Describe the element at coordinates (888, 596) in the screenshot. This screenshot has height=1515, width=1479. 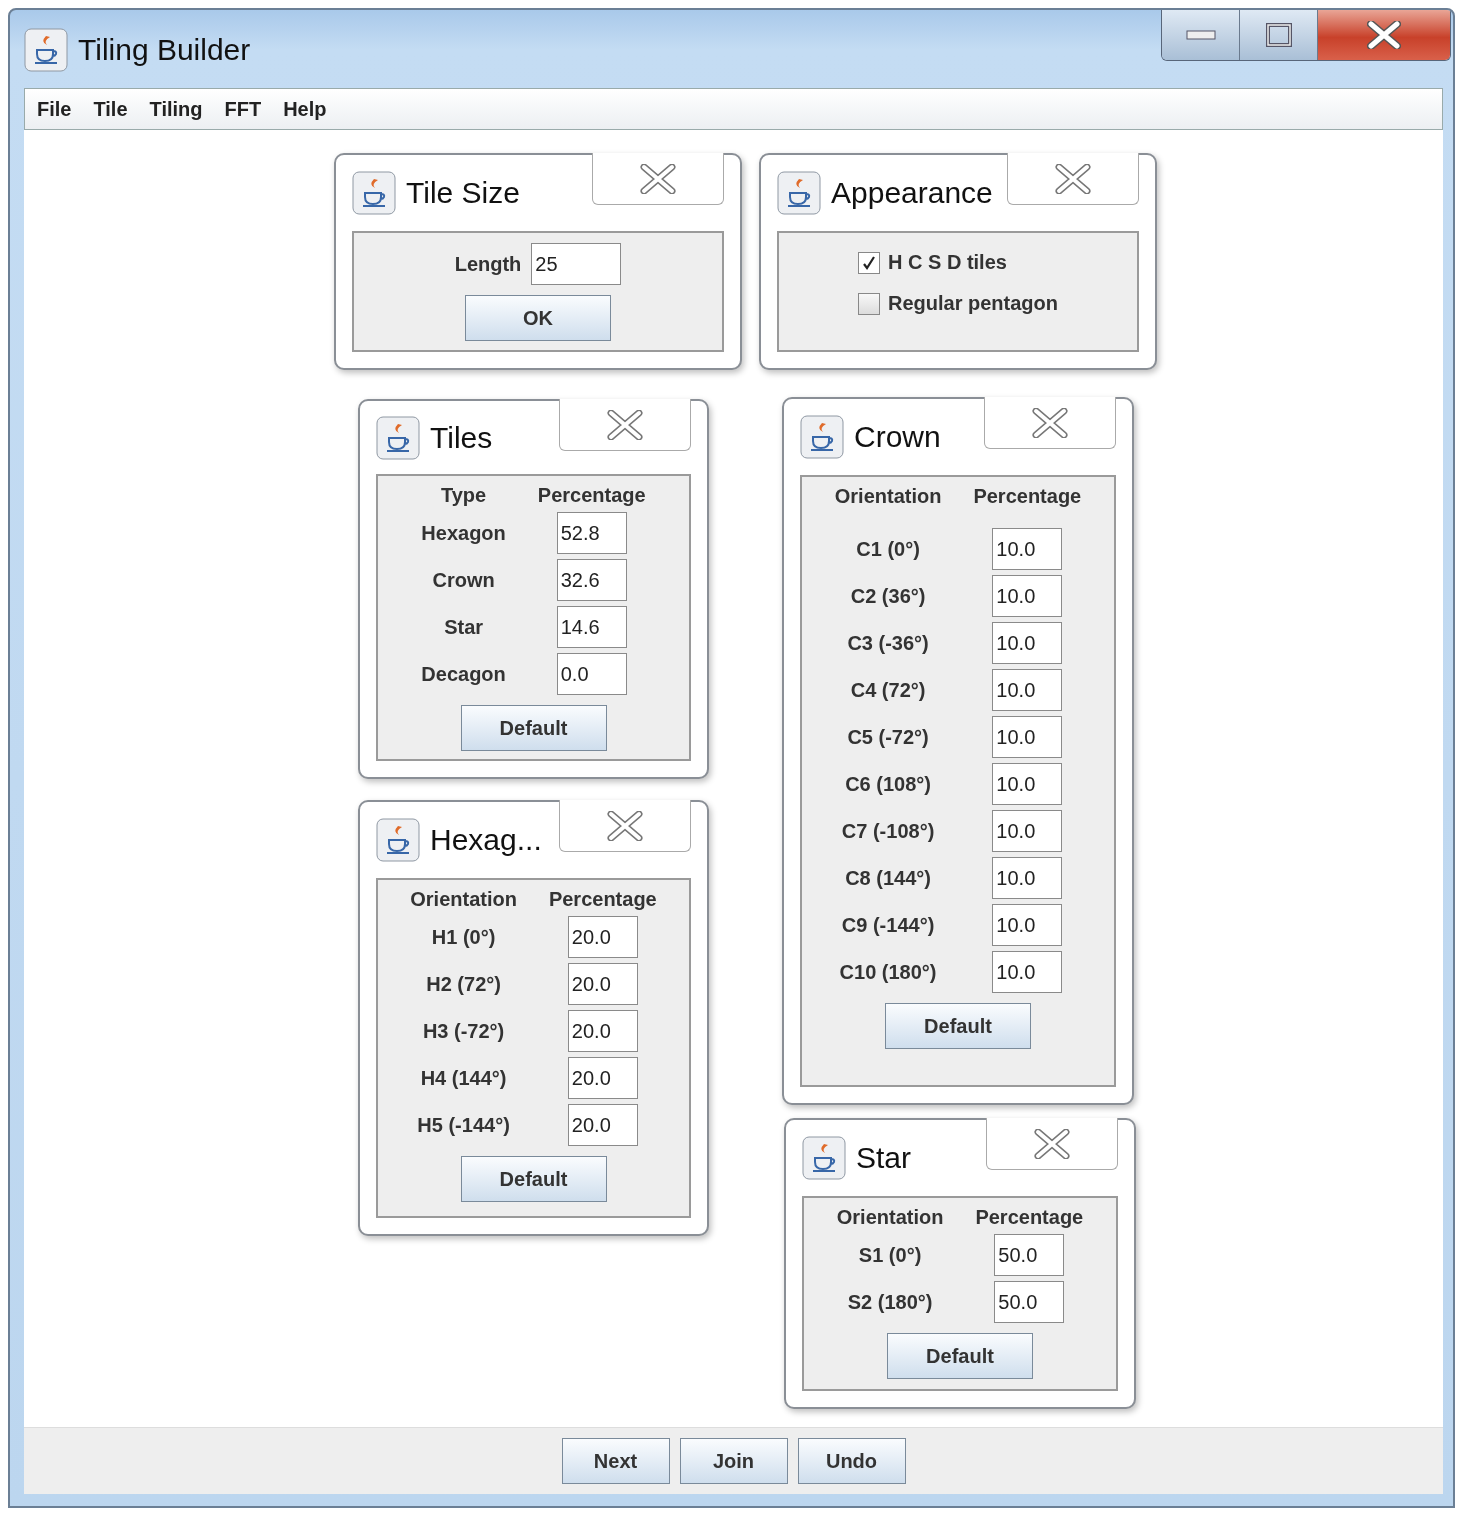
I see `row-label: C2 (36°)` at that location.